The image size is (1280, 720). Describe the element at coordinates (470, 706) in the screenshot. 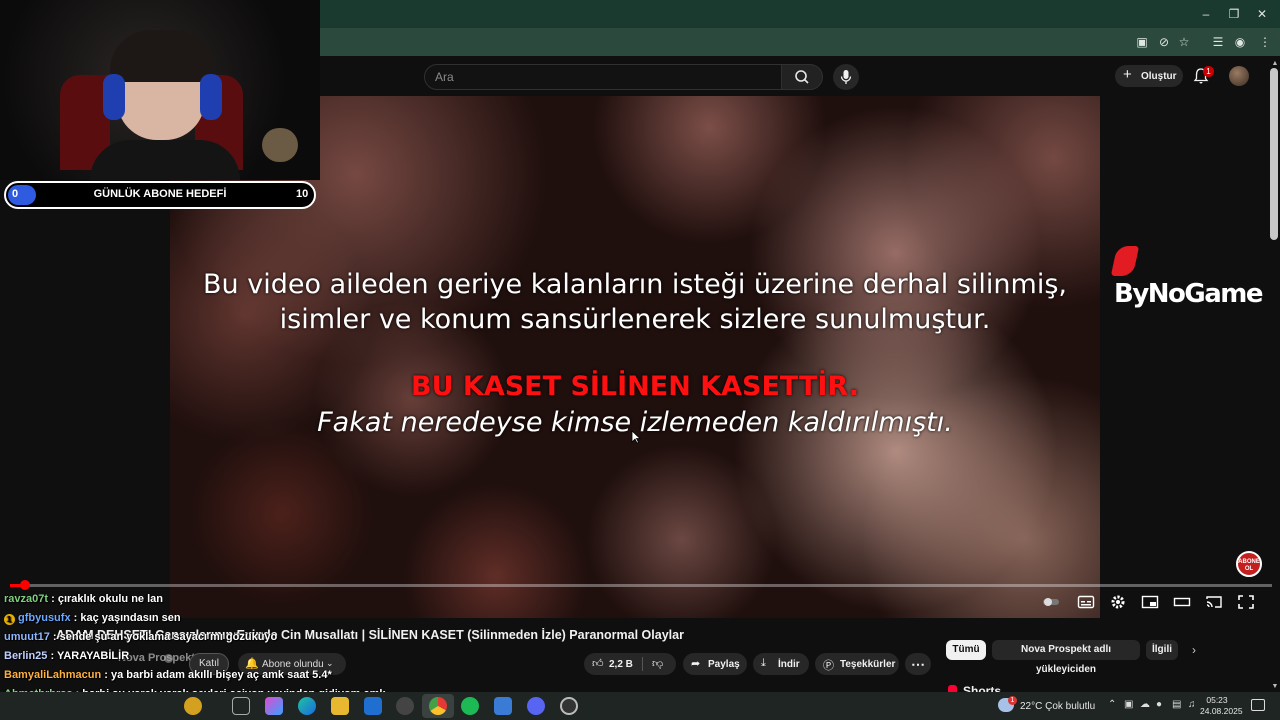

I see `spotify-icon` at that location.